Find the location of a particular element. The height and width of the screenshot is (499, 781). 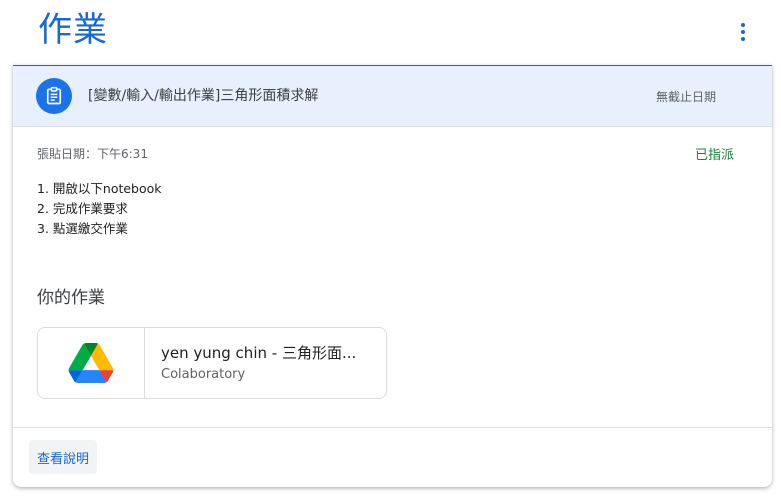

instructions: 1. 開啟以下notebook 2. 完成作業要求 3. 點選繳交作業 is located at coordinates (99, 209).